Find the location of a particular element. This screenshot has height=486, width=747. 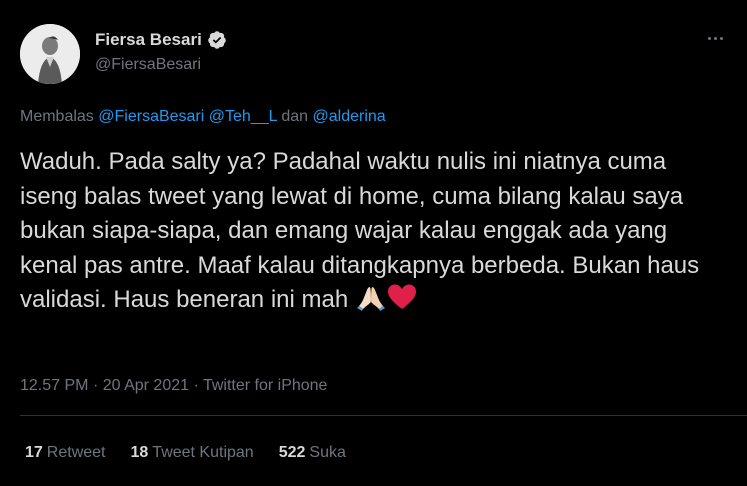

replying-to-label: Membalas is located at coordinates (57, 116).